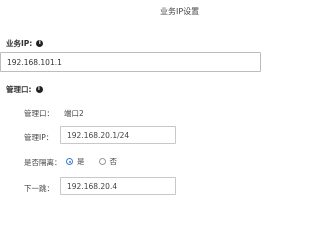 The width and height of the screenshot is (320, 240). I want to click on port-value: 端口2, so click(74, 113).